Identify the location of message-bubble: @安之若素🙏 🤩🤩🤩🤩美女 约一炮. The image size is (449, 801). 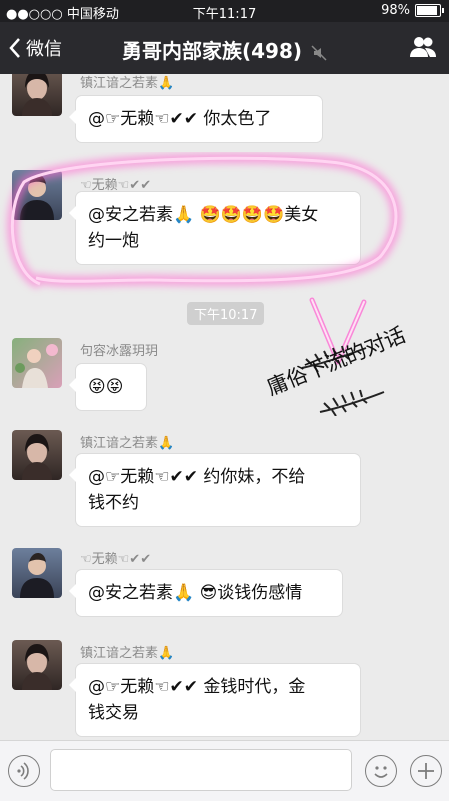
(214, 228).